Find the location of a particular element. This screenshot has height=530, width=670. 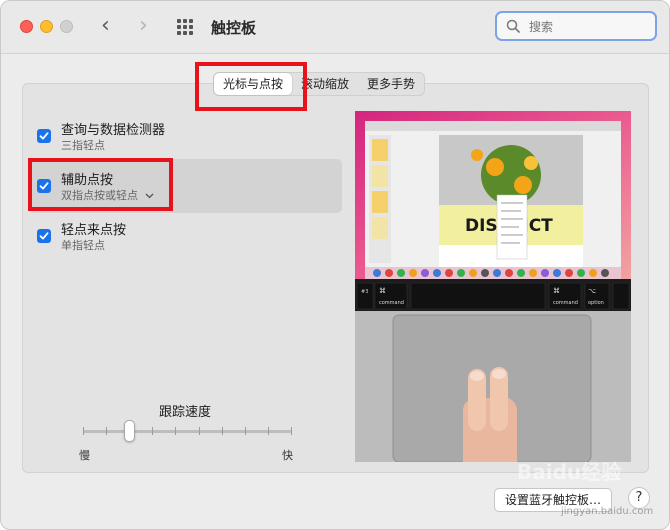

tap-to-click-checkbox is located at coordinates (44, 236).